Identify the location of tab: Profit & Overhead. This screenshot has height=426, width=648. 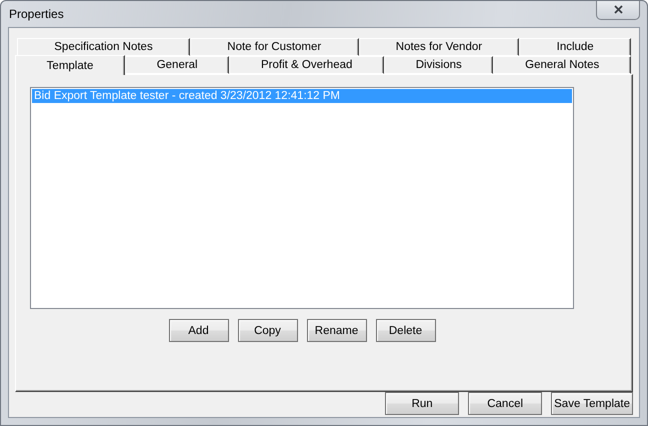
(306, 65).